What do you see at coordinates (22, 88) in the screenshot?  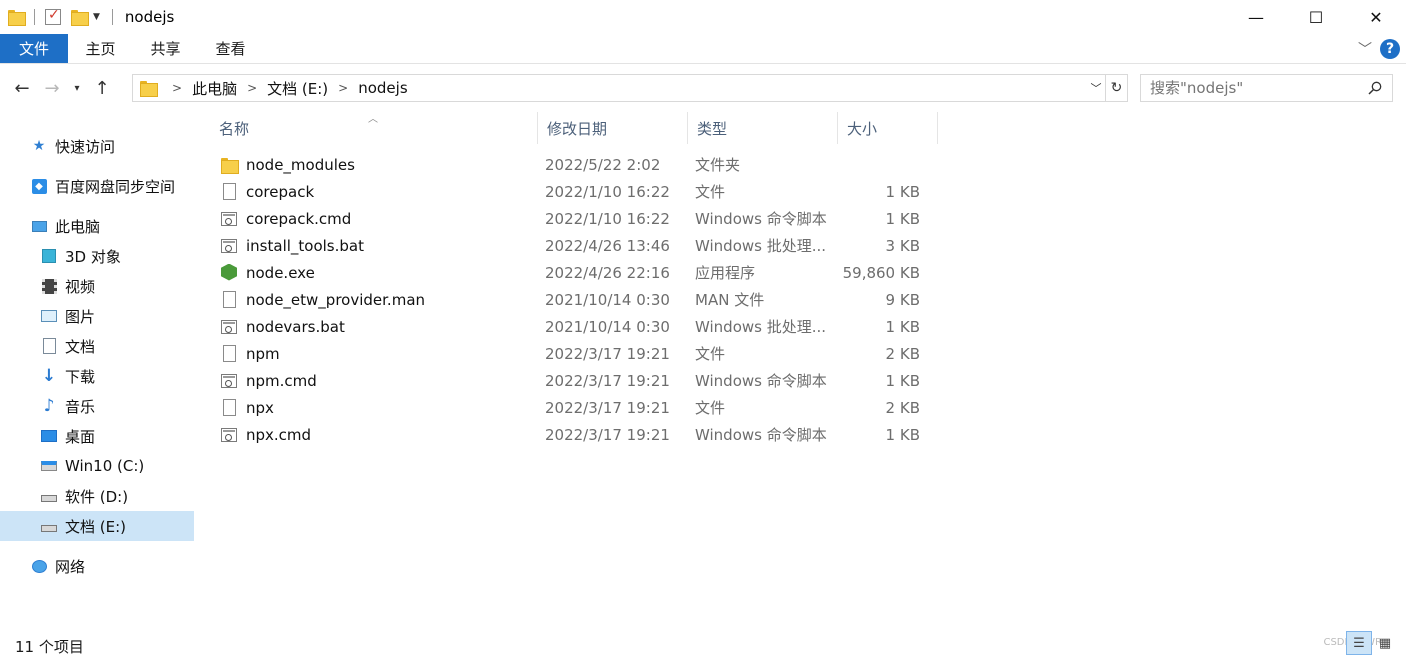 I see `back-button: ←` at bounding box center [22, 88].